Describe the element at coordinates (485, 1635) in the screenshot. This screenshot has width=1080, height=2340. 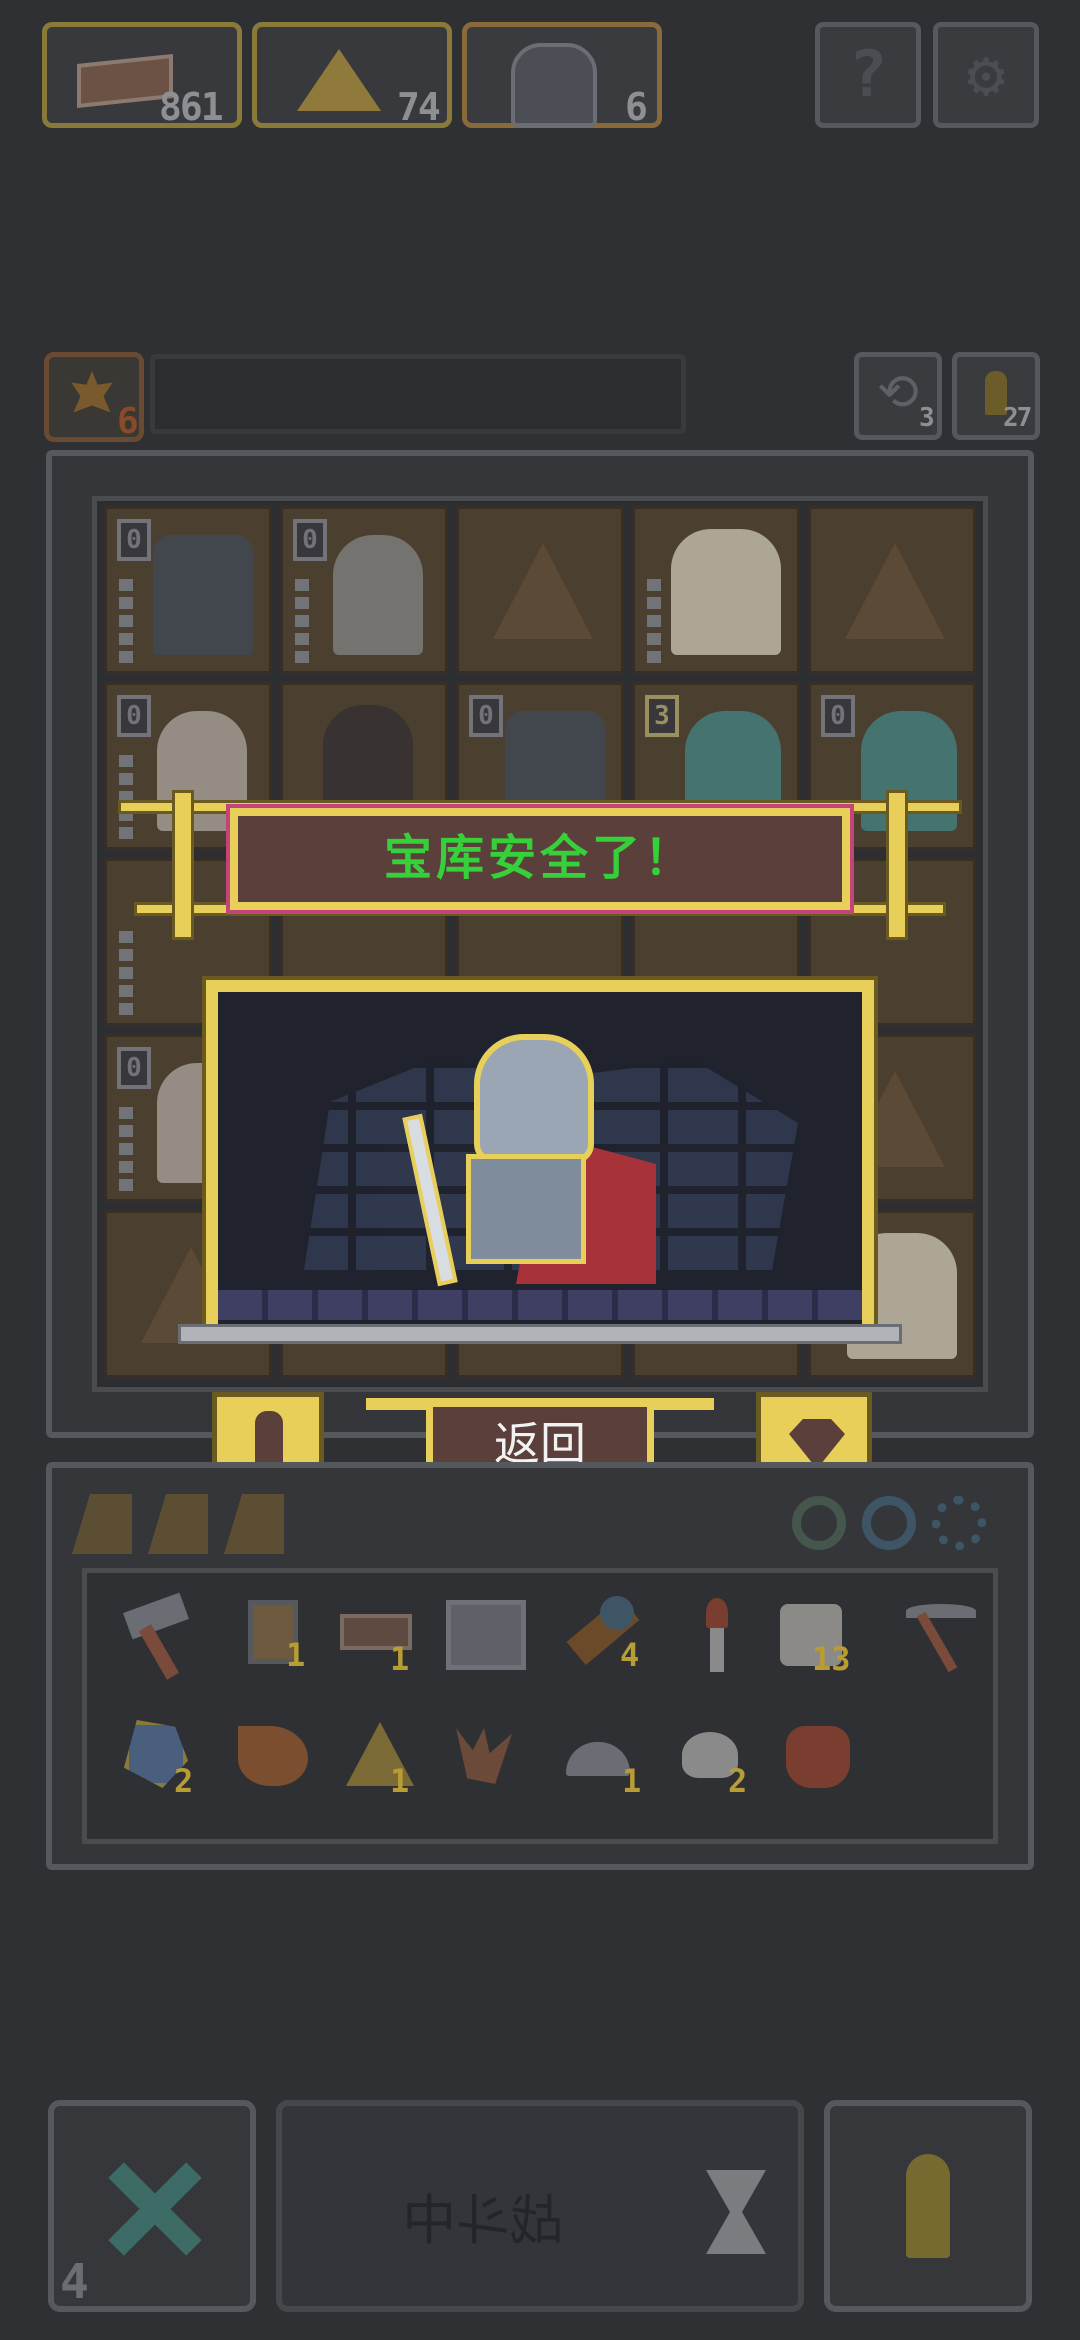
I see `scroll-icon` at that location.